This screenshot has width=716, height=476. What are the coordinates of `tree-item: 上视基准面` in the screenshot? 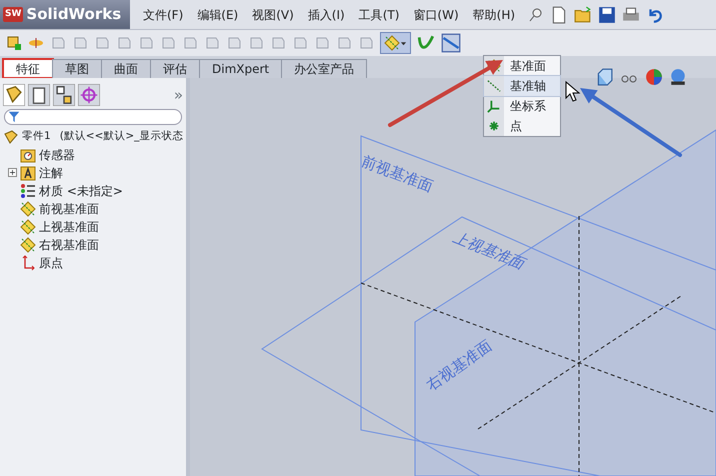 It's located at (69, 227).